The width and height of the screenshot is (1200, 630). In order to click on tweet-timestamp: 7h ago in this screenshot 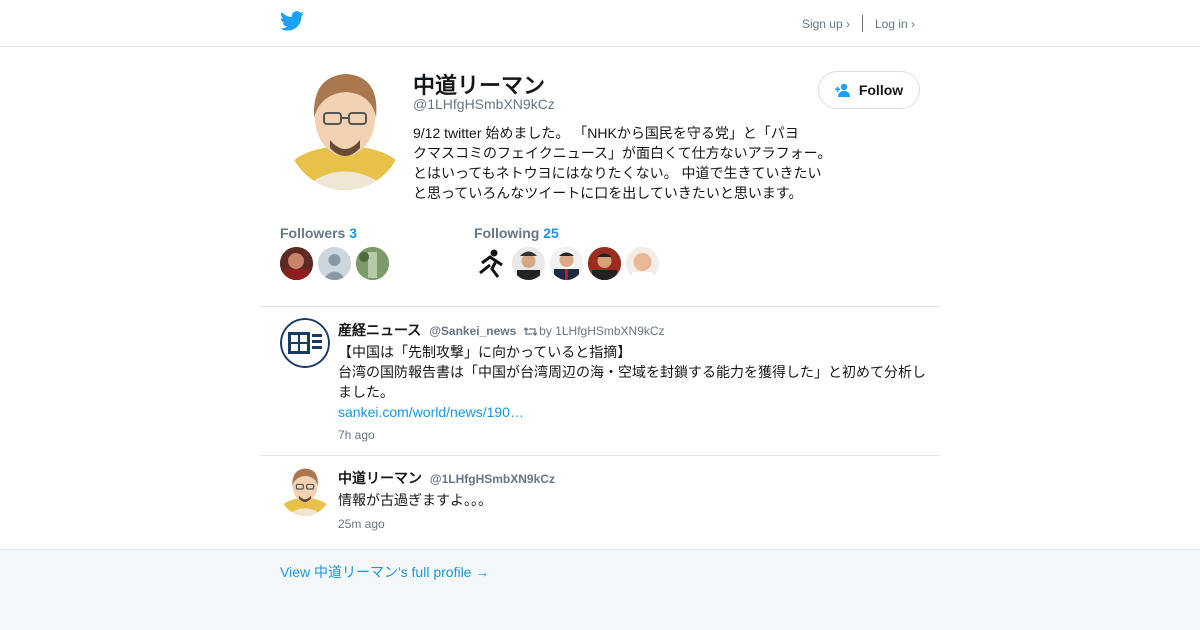, I will do `click(356, 435)`.